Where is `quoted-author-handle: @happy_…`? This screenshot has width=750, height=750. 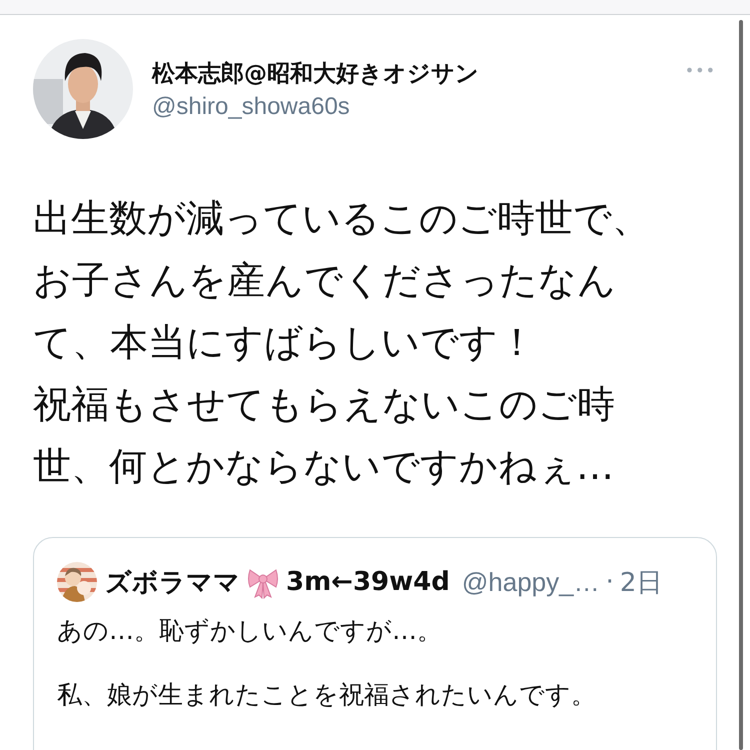
quoted-author-handle: @happy_… is located at coordinates (531, 582).